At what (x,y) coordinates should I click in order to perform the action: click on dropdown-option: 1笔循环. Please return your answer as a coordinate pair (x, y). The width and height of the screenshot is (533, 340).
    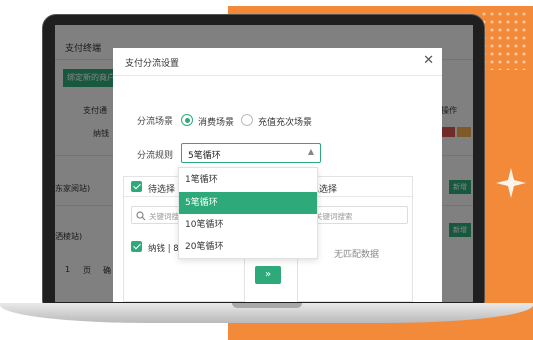
    Looking at the image, I should click on (248, 180).